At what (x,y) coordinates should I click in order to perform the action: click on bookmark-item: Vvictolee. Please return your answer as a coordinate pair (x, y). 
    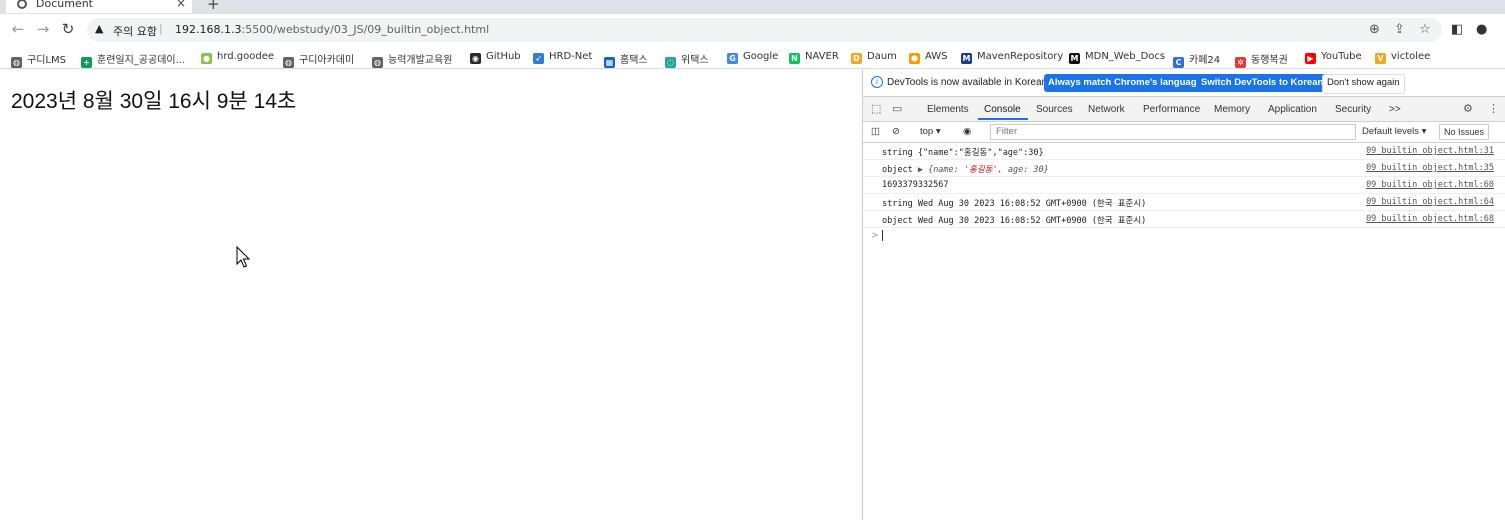
    Looking at the image, I should click on (1402, 57).